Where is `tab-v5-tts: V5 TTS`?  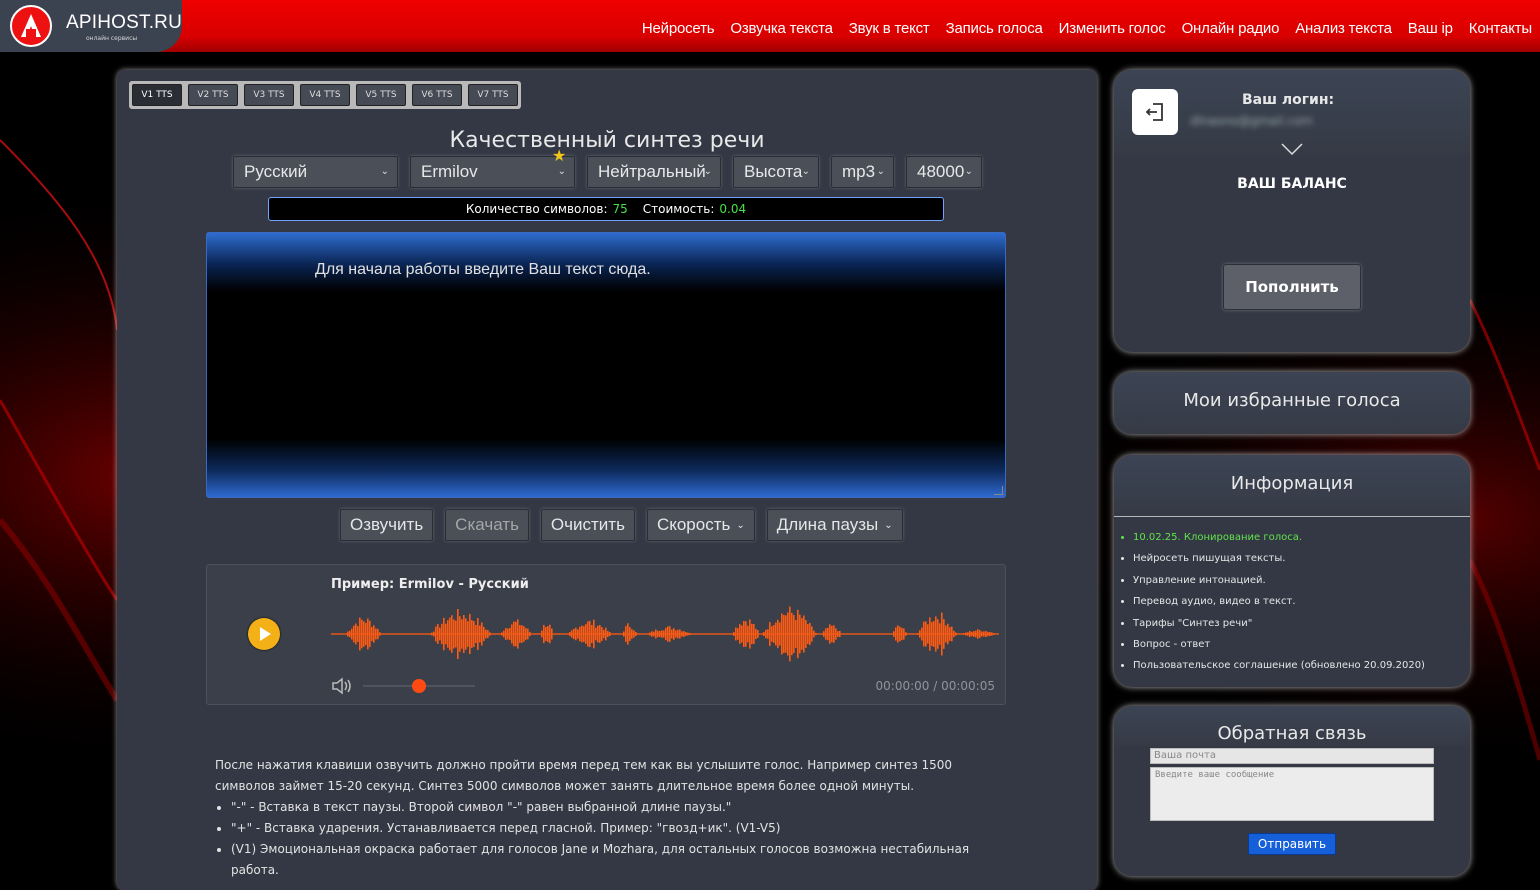
tab-v5-tts: V5 TTS is located at coordinates (381, 95).